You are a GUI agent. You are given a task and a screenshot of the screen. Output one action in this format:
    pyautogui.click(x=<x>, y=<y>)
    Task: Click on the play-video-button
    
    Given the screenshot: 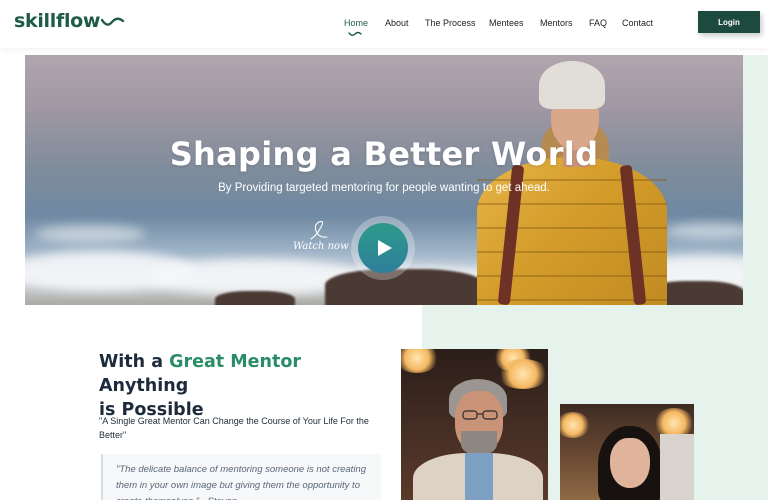 What is the action you would take?
    pyautogui.click(x=383, y=248)
    